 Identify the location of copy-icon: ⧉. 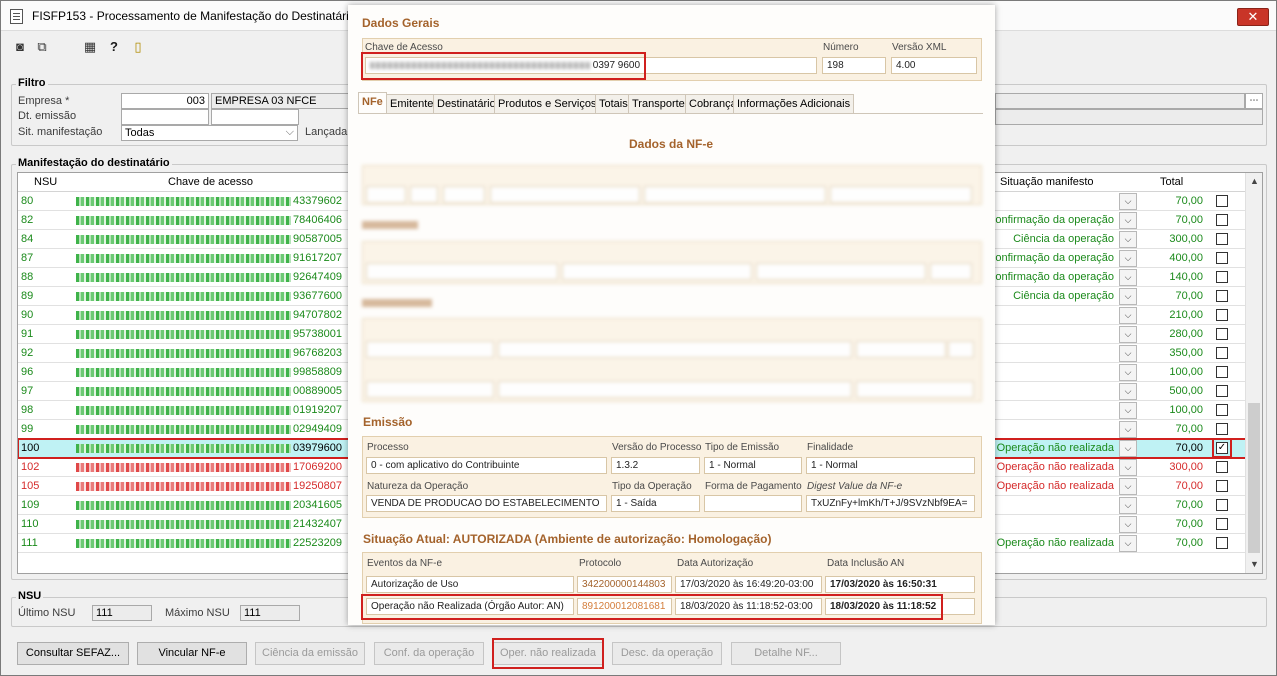
(42, 47).